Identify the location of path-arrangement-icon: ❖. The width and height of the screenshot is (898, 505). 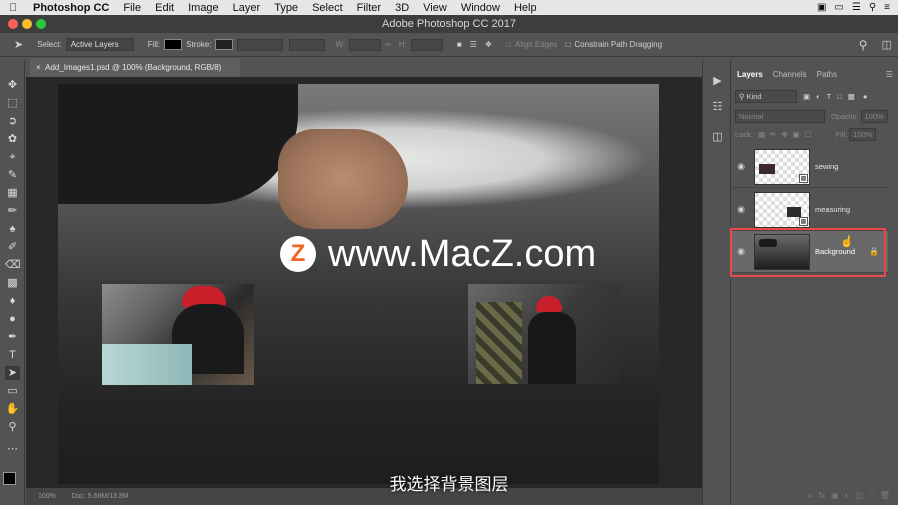
(488, 44).